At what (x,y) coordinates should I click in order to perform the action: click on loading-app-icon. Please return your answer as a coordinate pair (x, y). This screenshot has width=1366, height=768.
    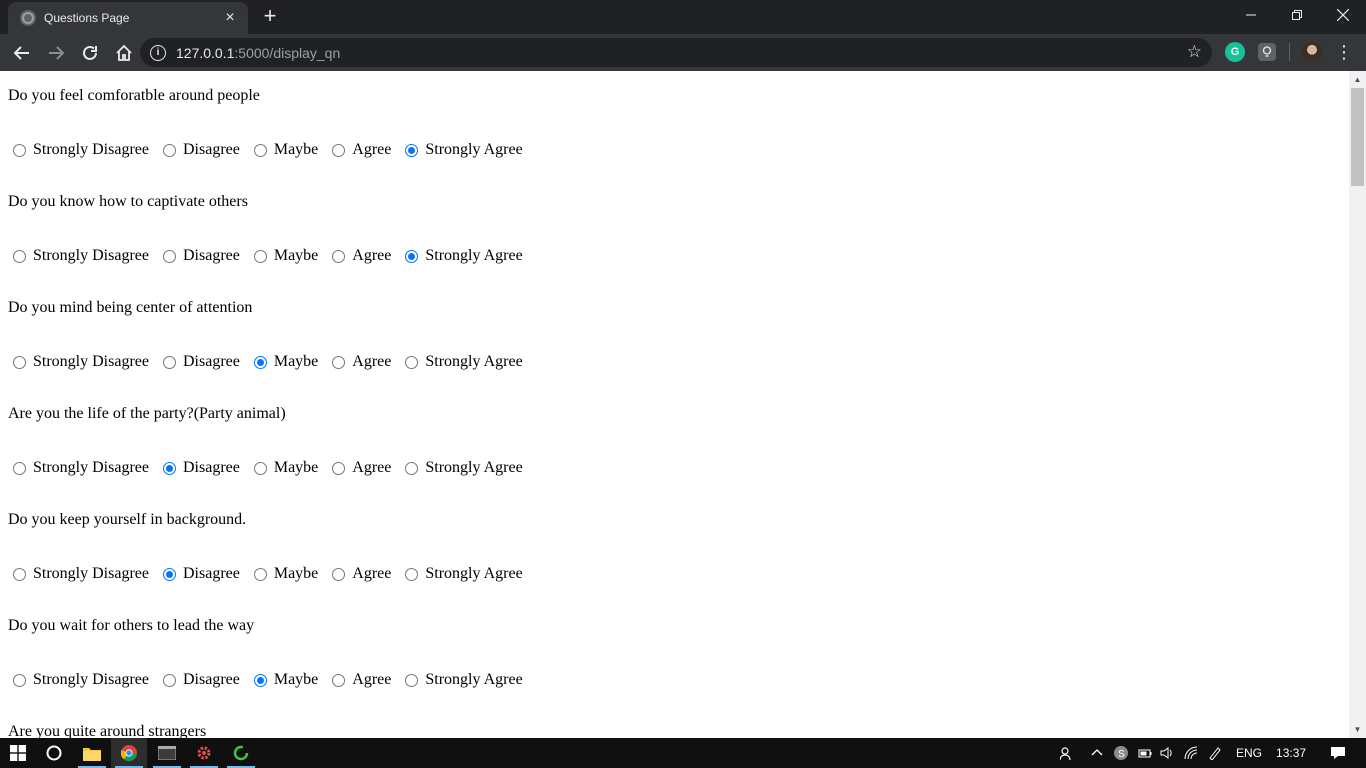
    Looking at the image, I should click on (241, 753).